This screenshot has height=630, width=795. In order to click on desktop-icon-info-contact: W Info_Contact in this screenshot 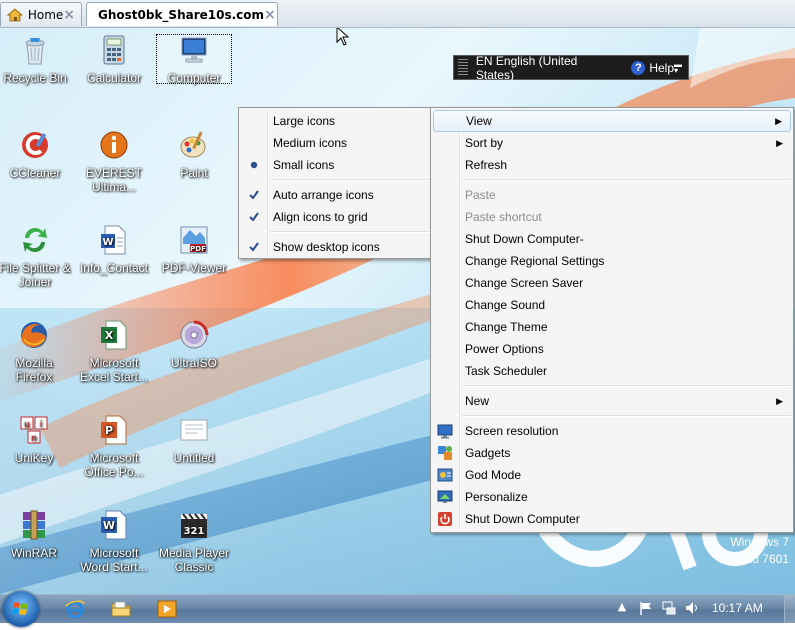, I will do `click(114, 249)`.